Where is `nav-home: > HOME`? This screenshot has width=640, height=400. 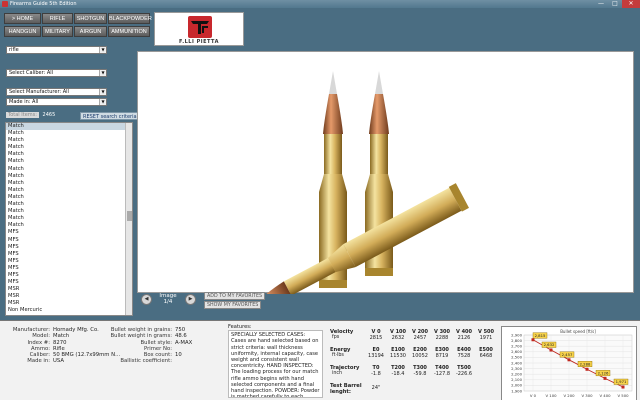 nav-home: > HOME is located at coordinates (22, 18).